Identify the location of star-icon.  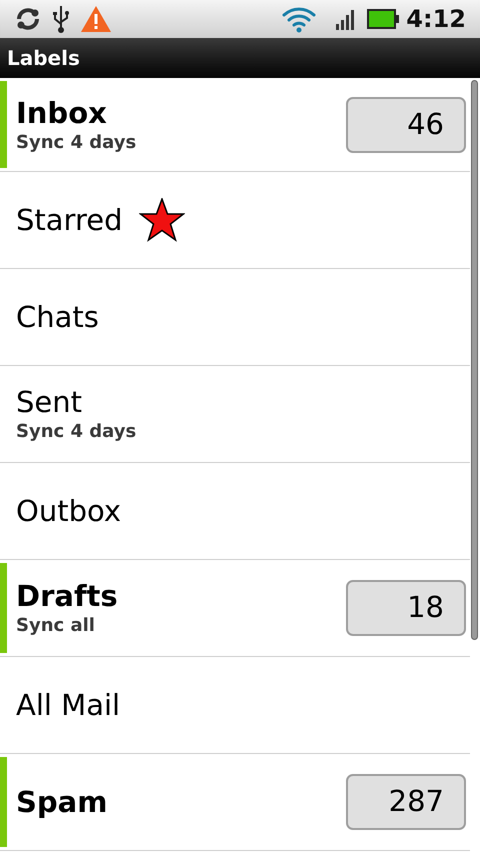
(161, 220).